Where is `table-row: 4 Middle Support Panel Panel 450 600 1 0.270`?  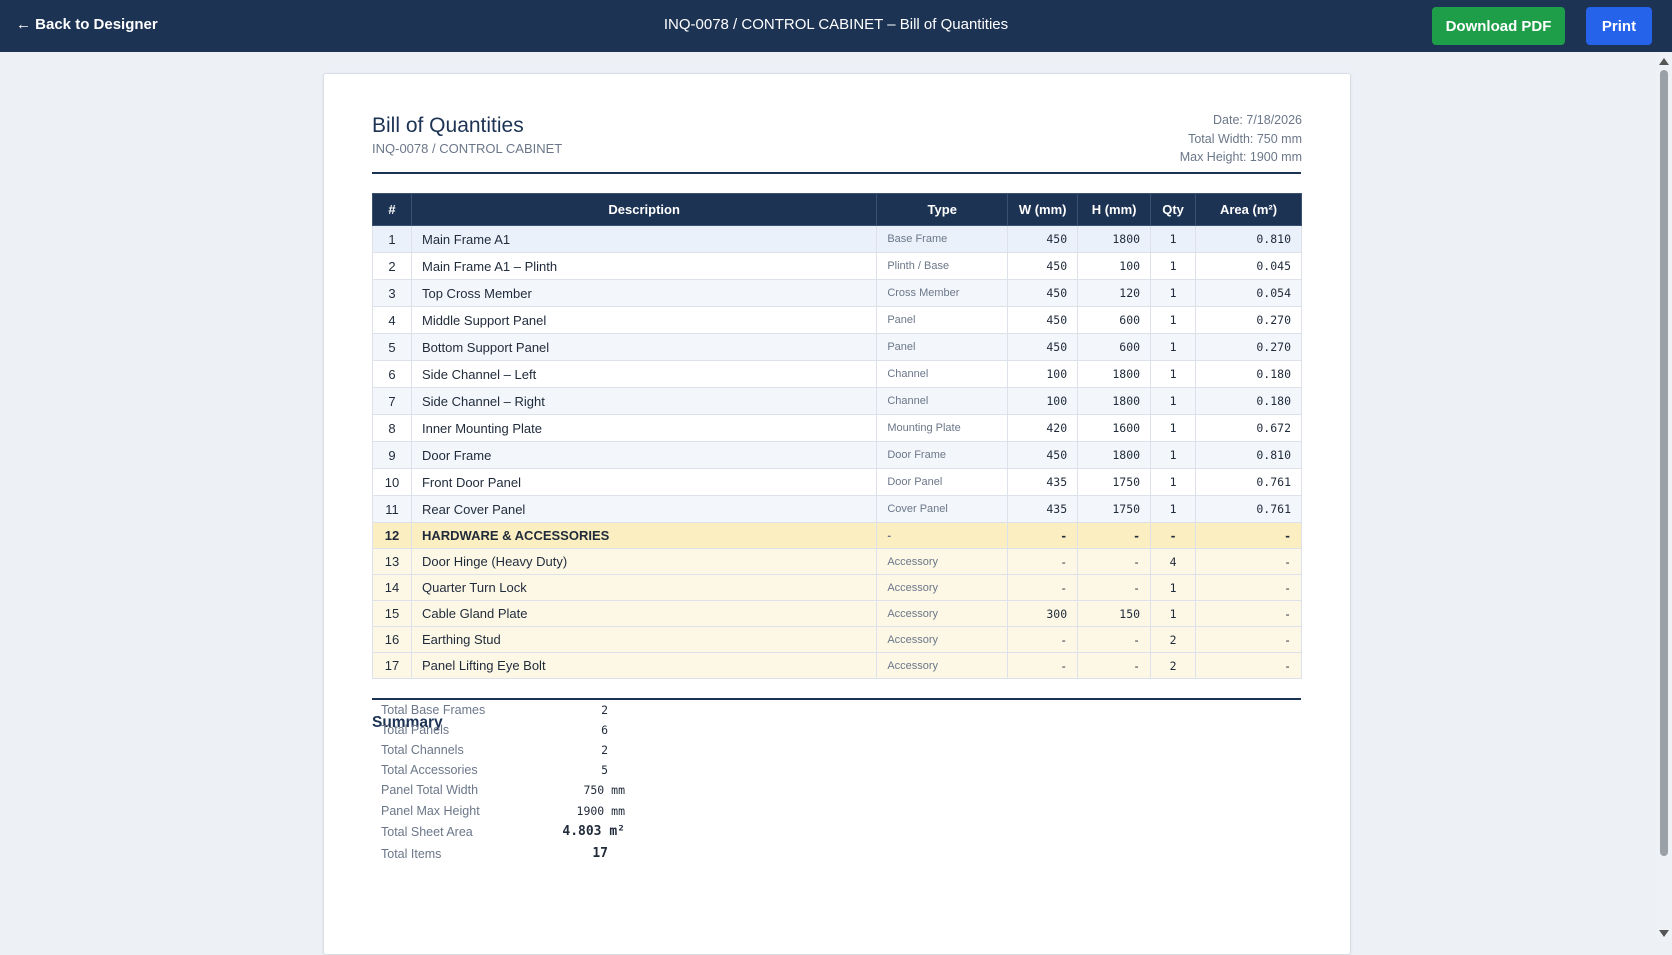 table-row: 4 Middle Support Panel Panel 450 600 1 0.270 is located at coordinates (837, 320).